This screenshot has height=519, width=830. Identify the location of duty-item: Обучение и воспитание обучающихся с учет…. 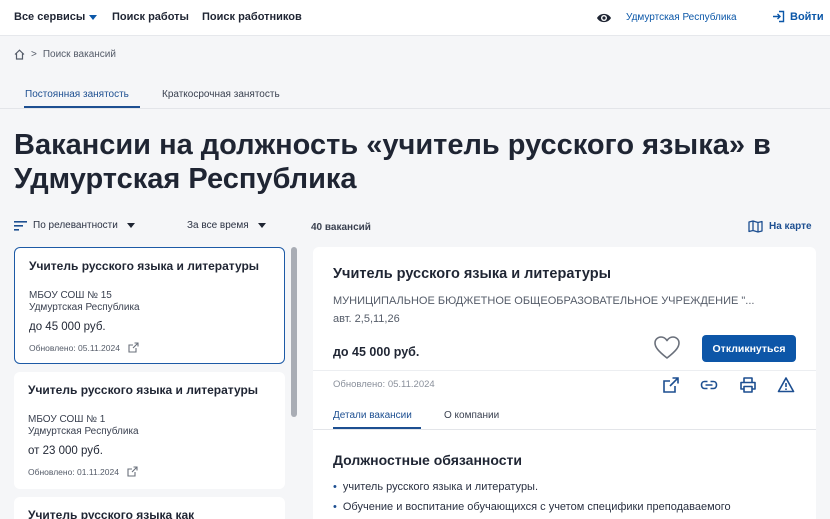
(532, 507).